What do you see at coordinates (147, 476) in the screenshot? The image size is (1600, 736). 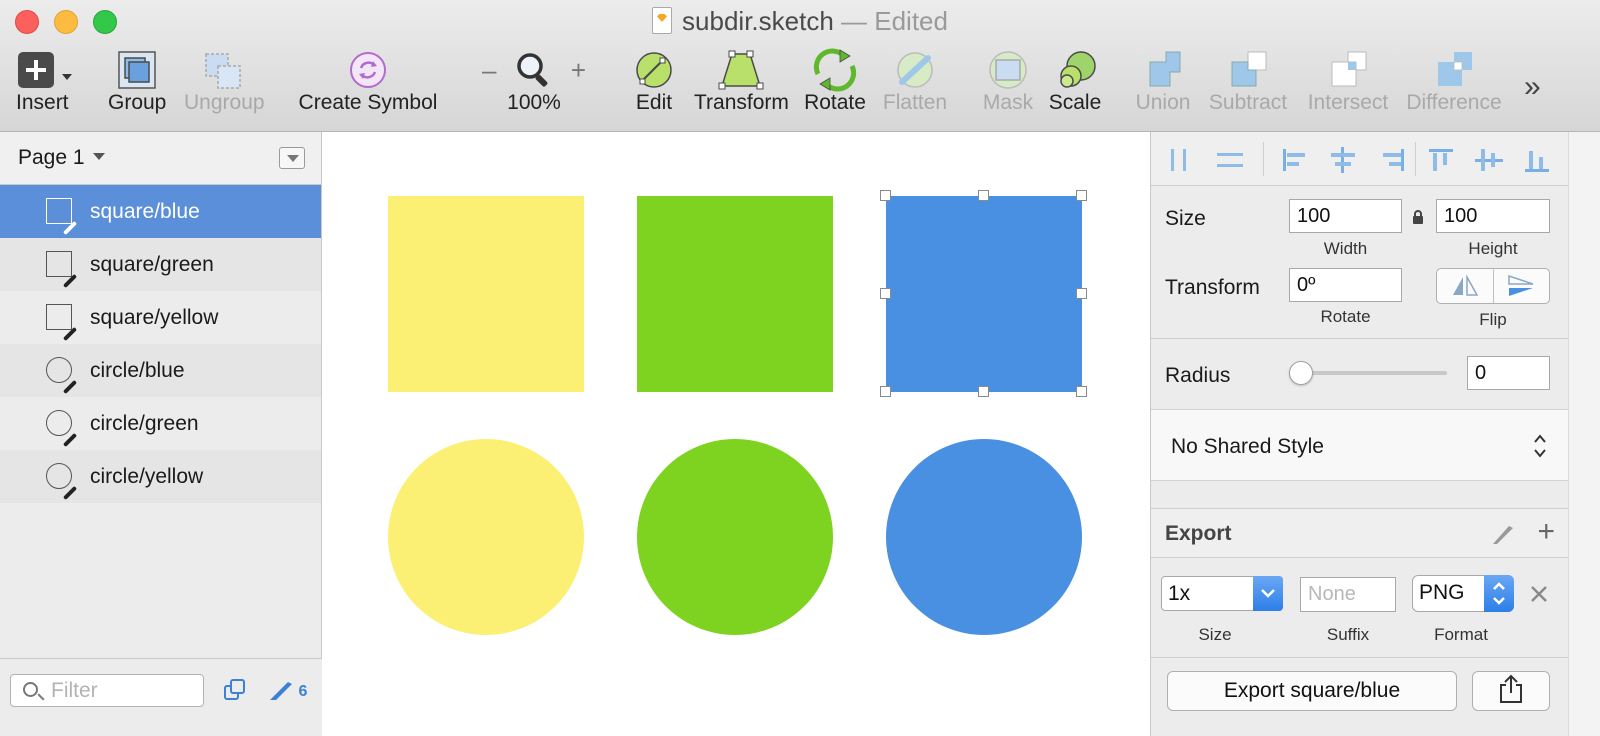 I see `layer-label: circle/yellow` at bounding box center [147, 476].